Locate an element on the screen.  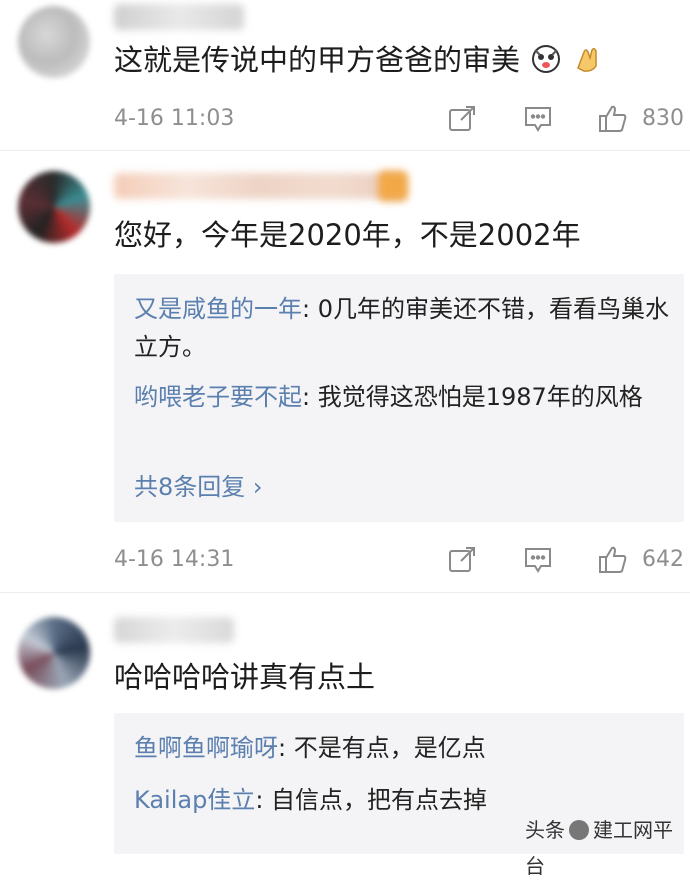
timestamp: 4-16 14:31 is located at coordinates (174, 559).